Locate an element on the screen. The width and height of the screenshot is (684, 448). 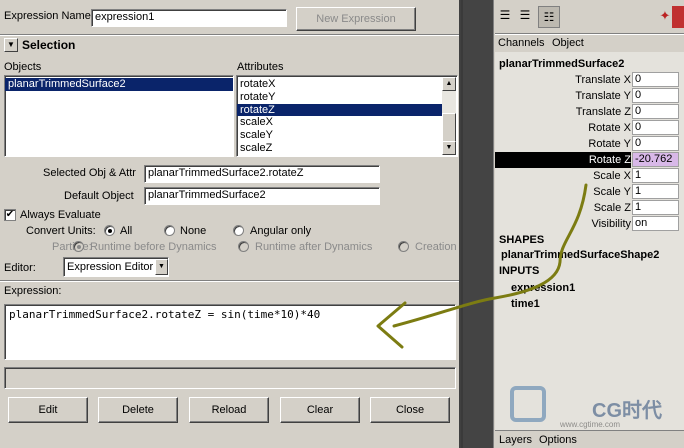
channel-label: Scale Z is located at coordinates (563, 208).